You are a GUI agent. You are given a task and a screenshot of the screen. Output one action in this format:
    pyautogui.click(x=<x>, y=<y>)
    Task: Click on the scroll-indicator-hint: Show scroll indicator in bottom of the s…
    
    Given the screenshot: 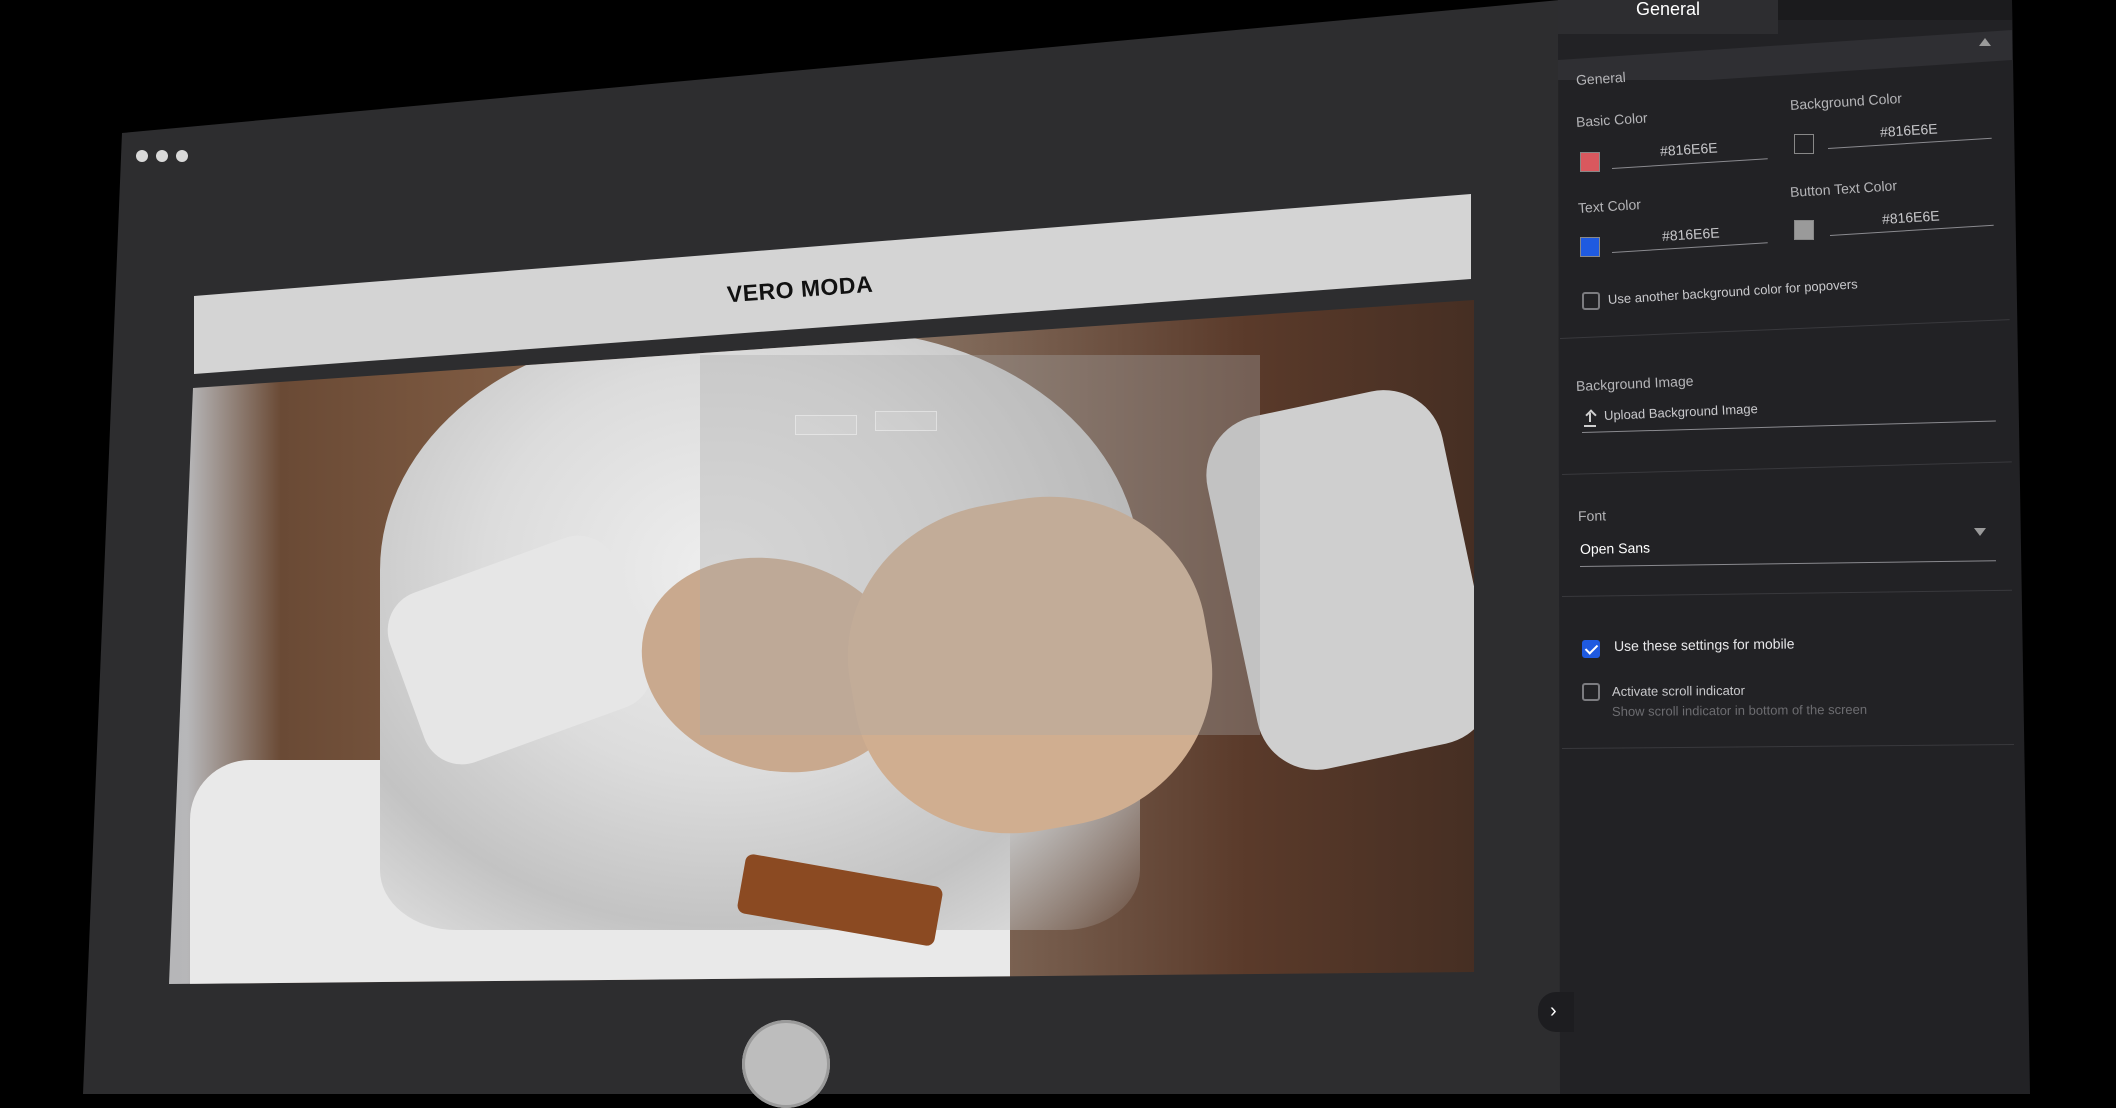 What is the action you would take?
    pyautogui.click(x=1739, y=710)
    